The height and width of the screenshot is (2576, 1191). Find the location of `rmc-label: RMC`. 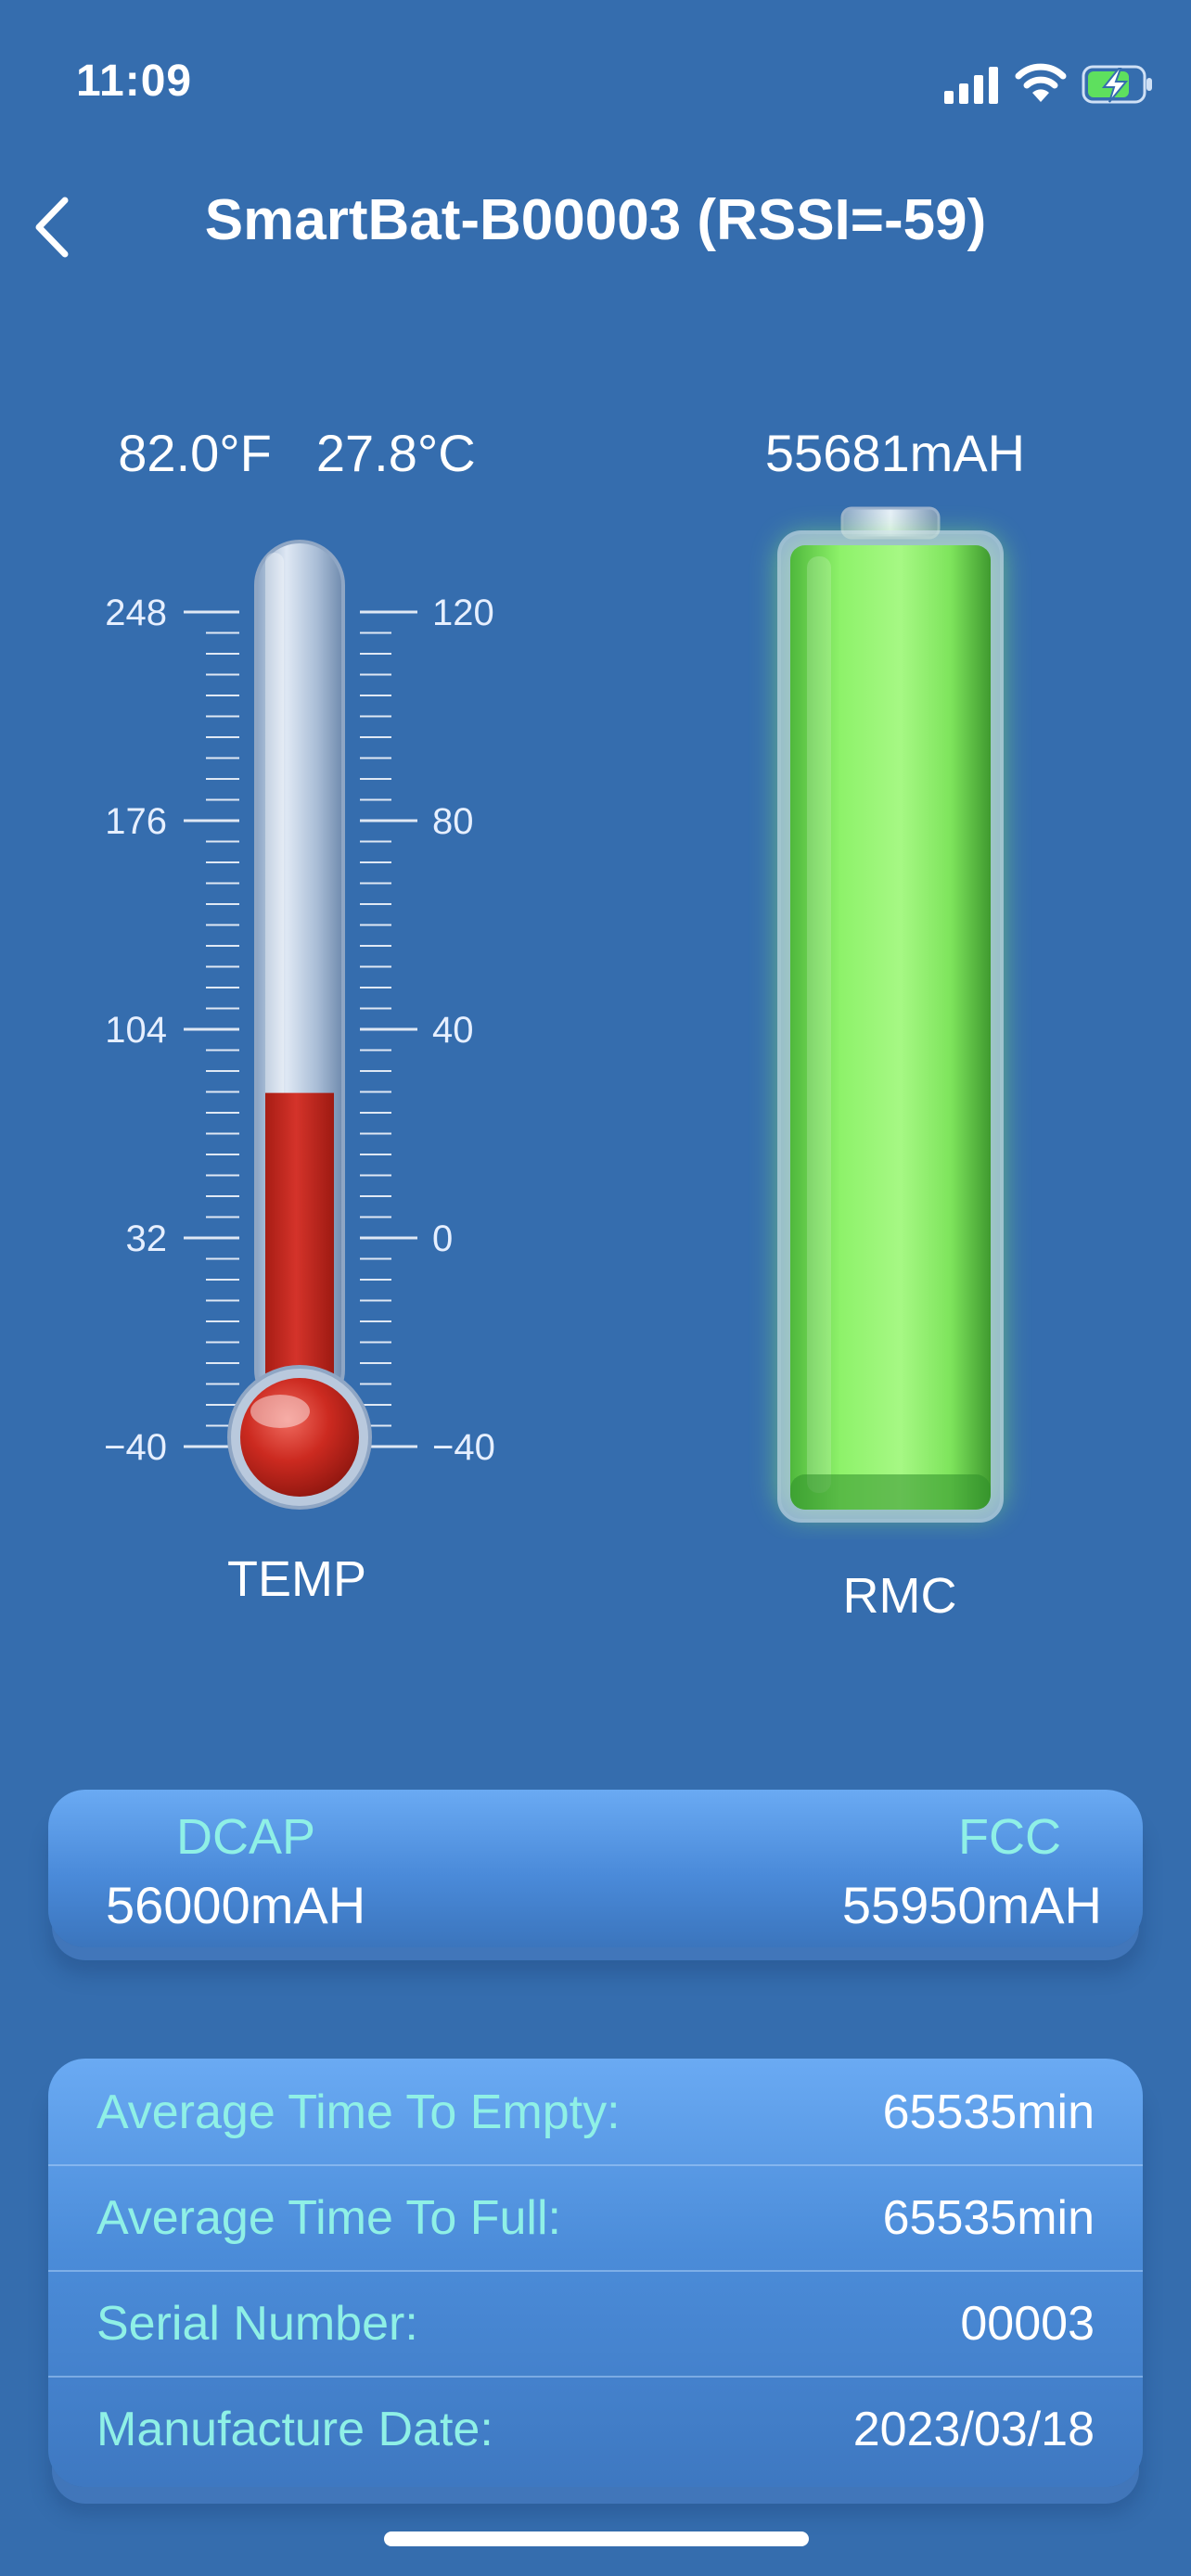

rmc-label: RMC is located at coordinates (899, 1596).